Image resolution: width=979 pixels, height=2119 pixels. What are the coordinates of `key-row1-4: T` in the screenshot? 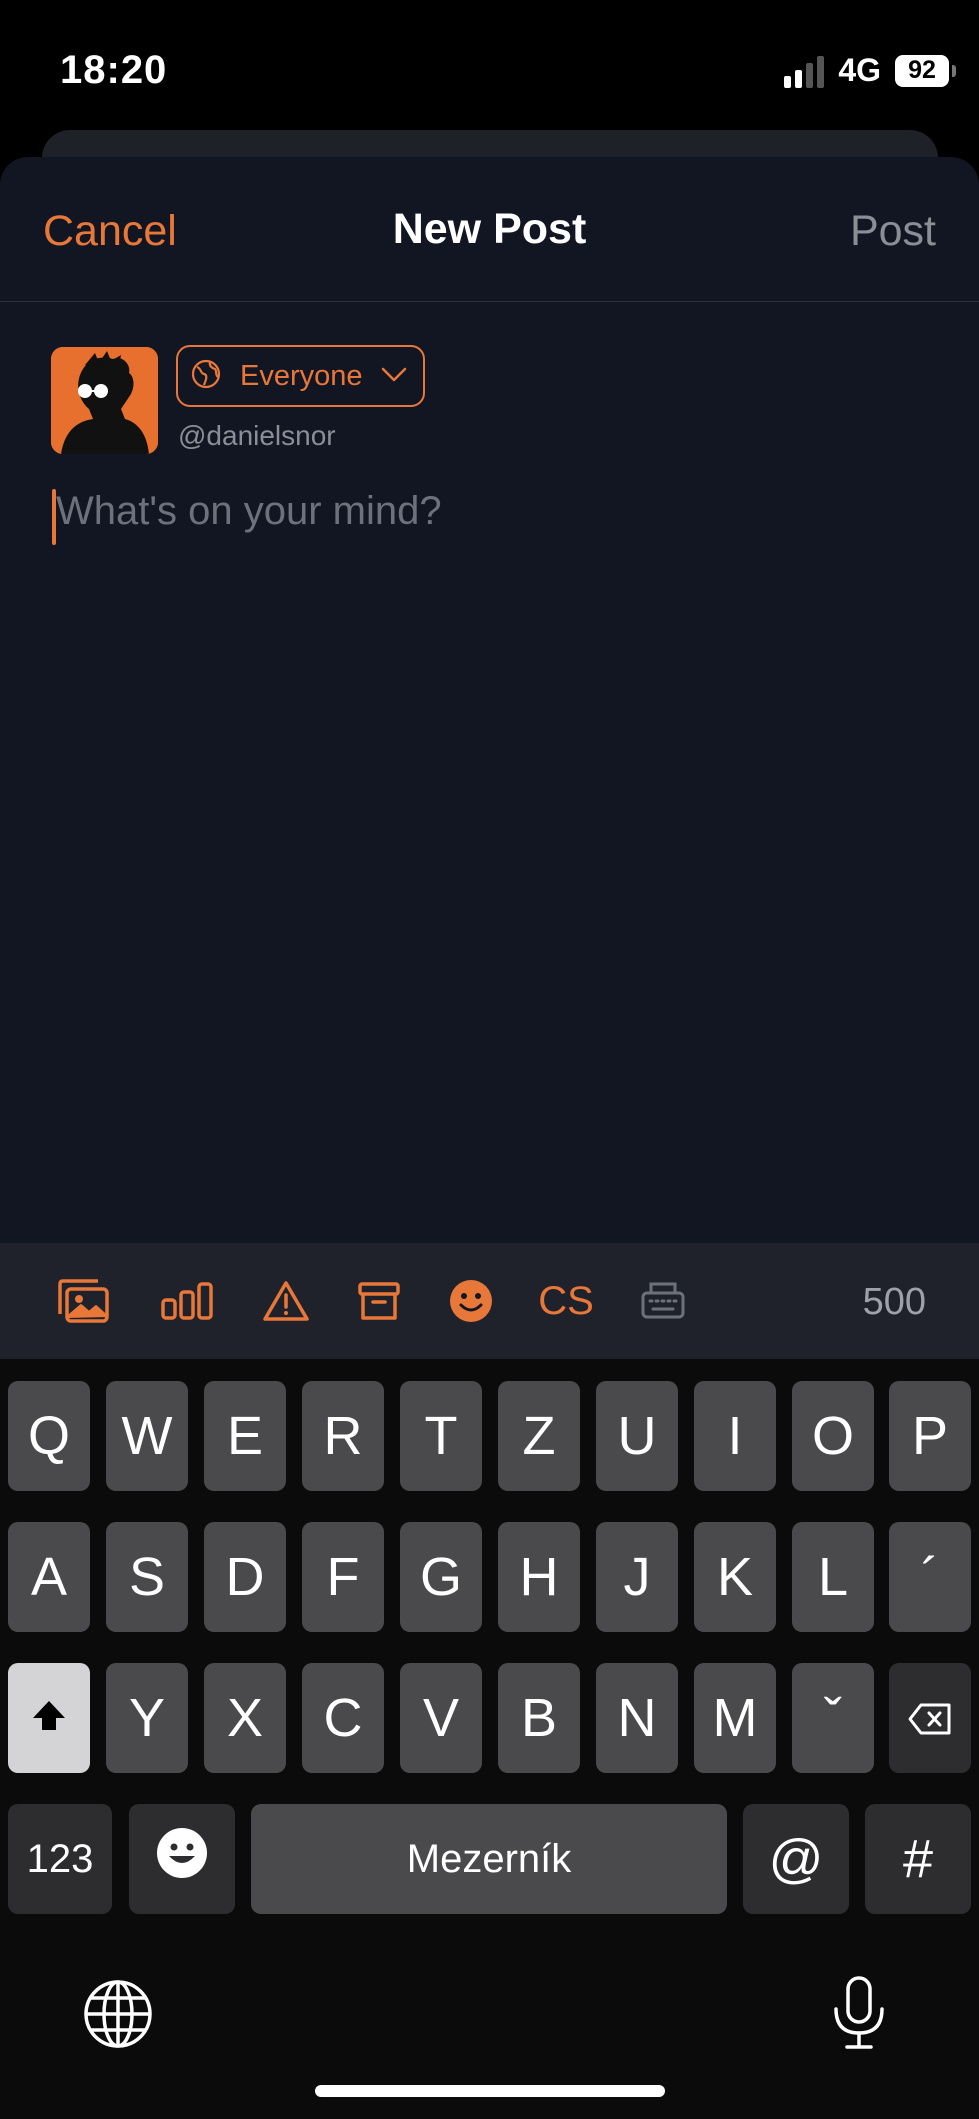 It's located at (441, 1436).